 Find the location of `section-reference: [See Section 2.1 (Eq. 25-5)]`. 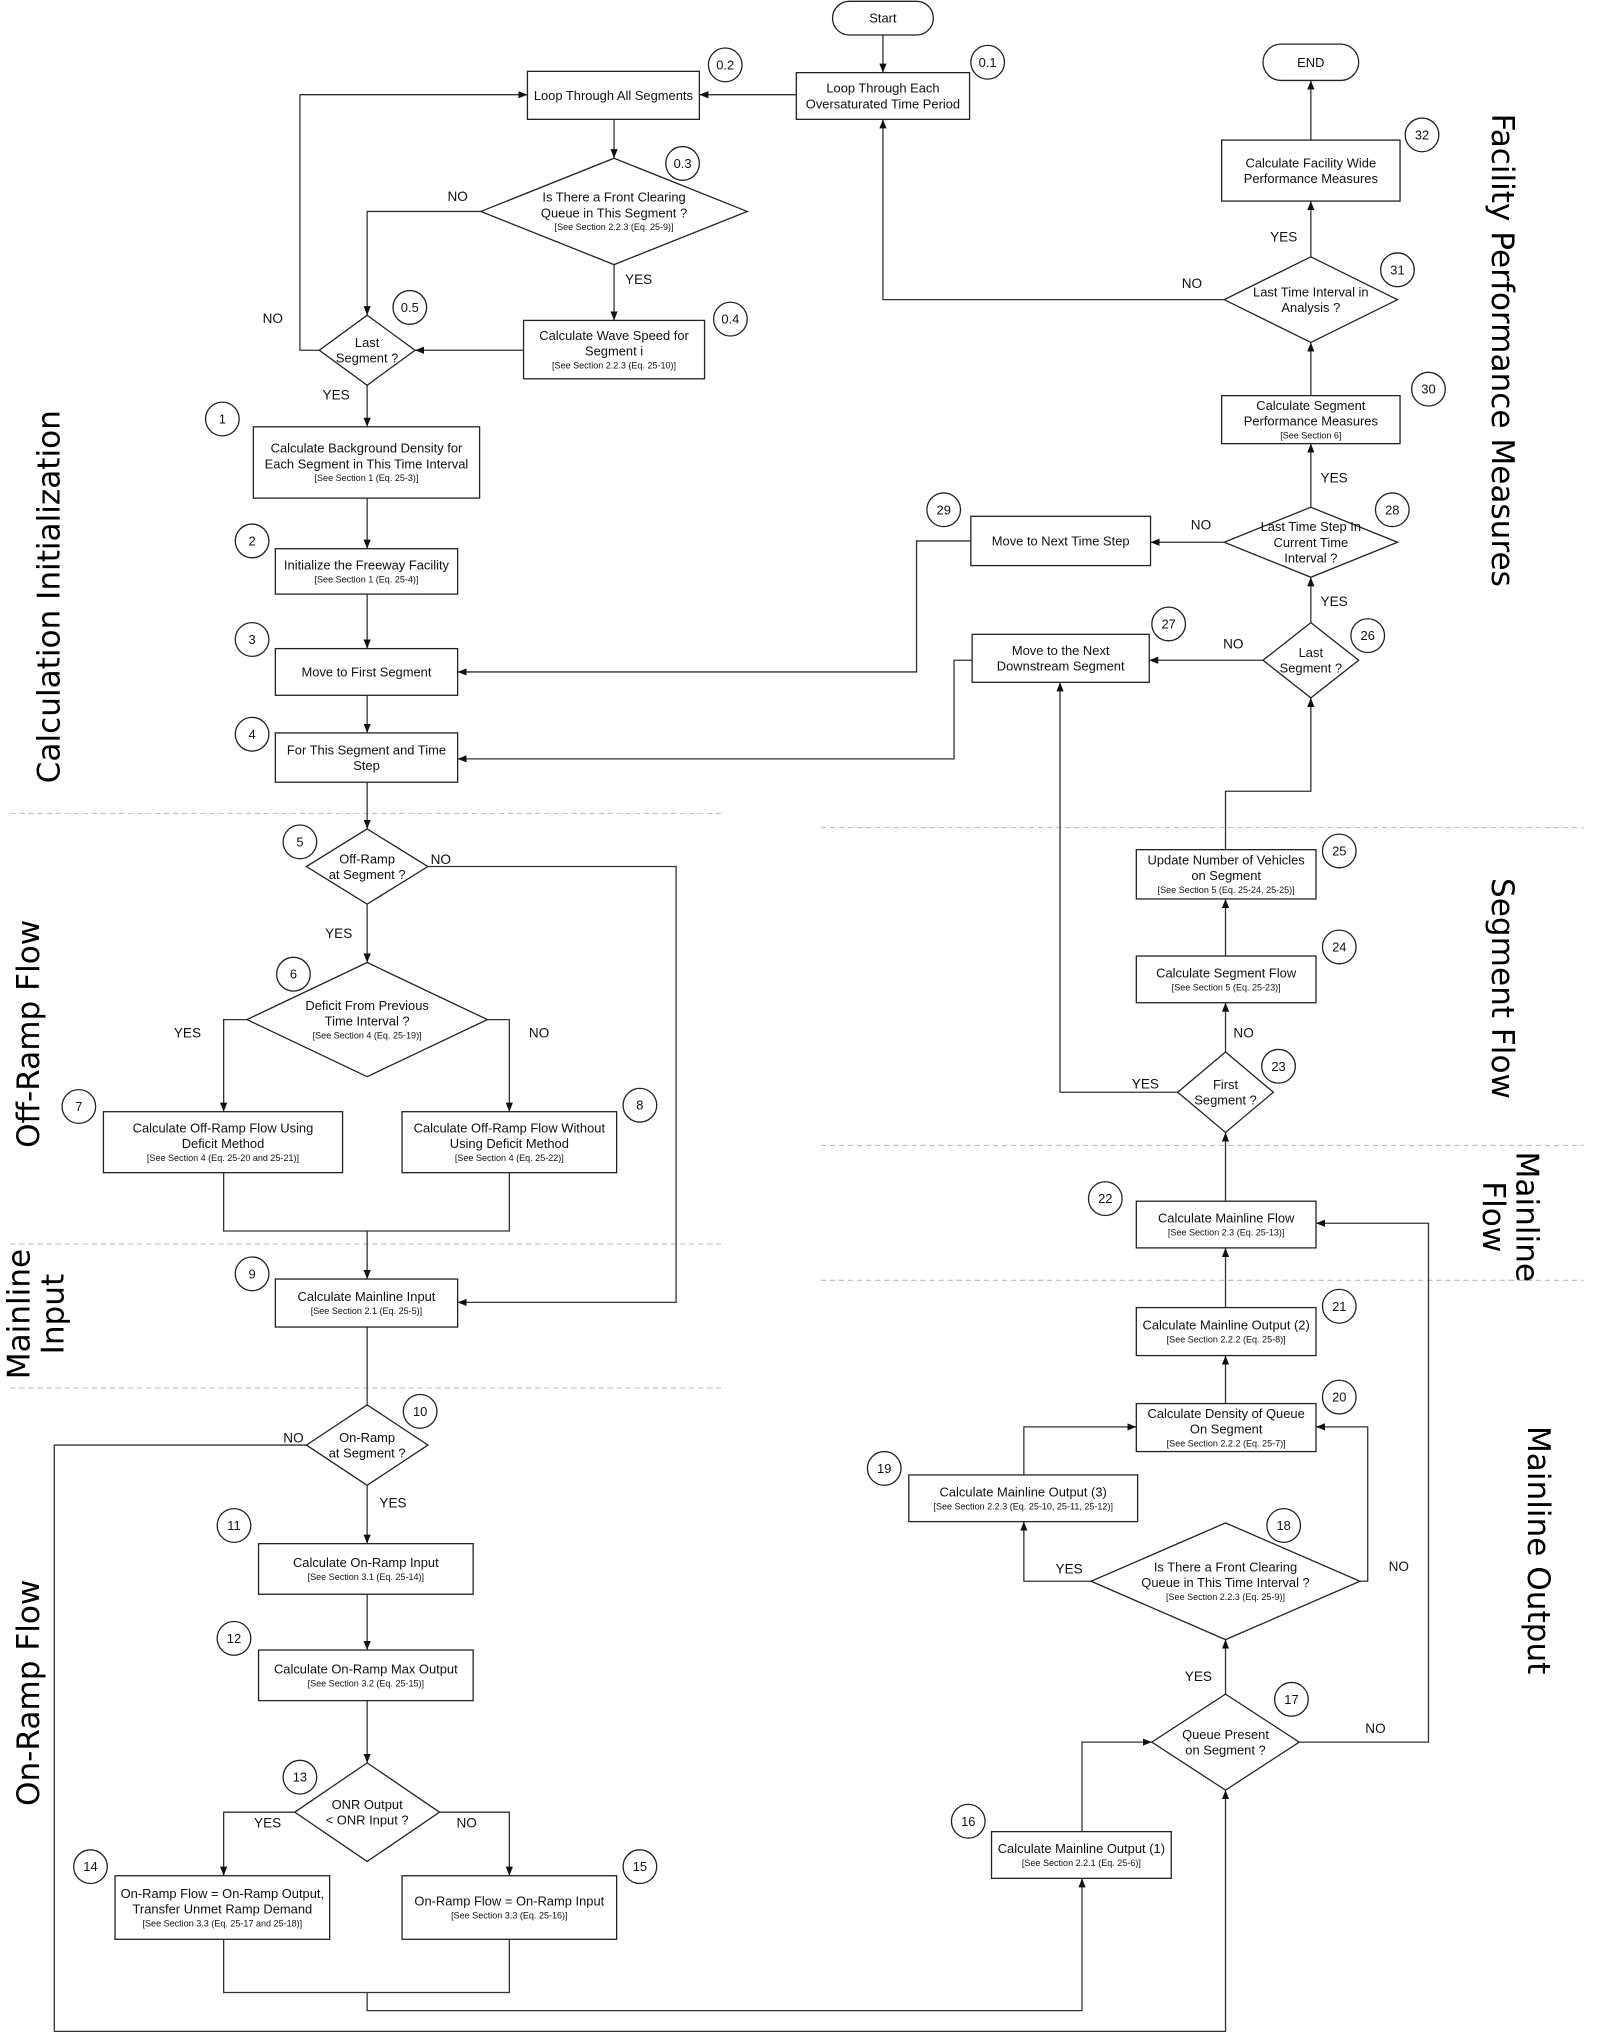

section-reference: [See Section 2.1 (Eq. 25-5)] is located at coordinates (366, 1311).